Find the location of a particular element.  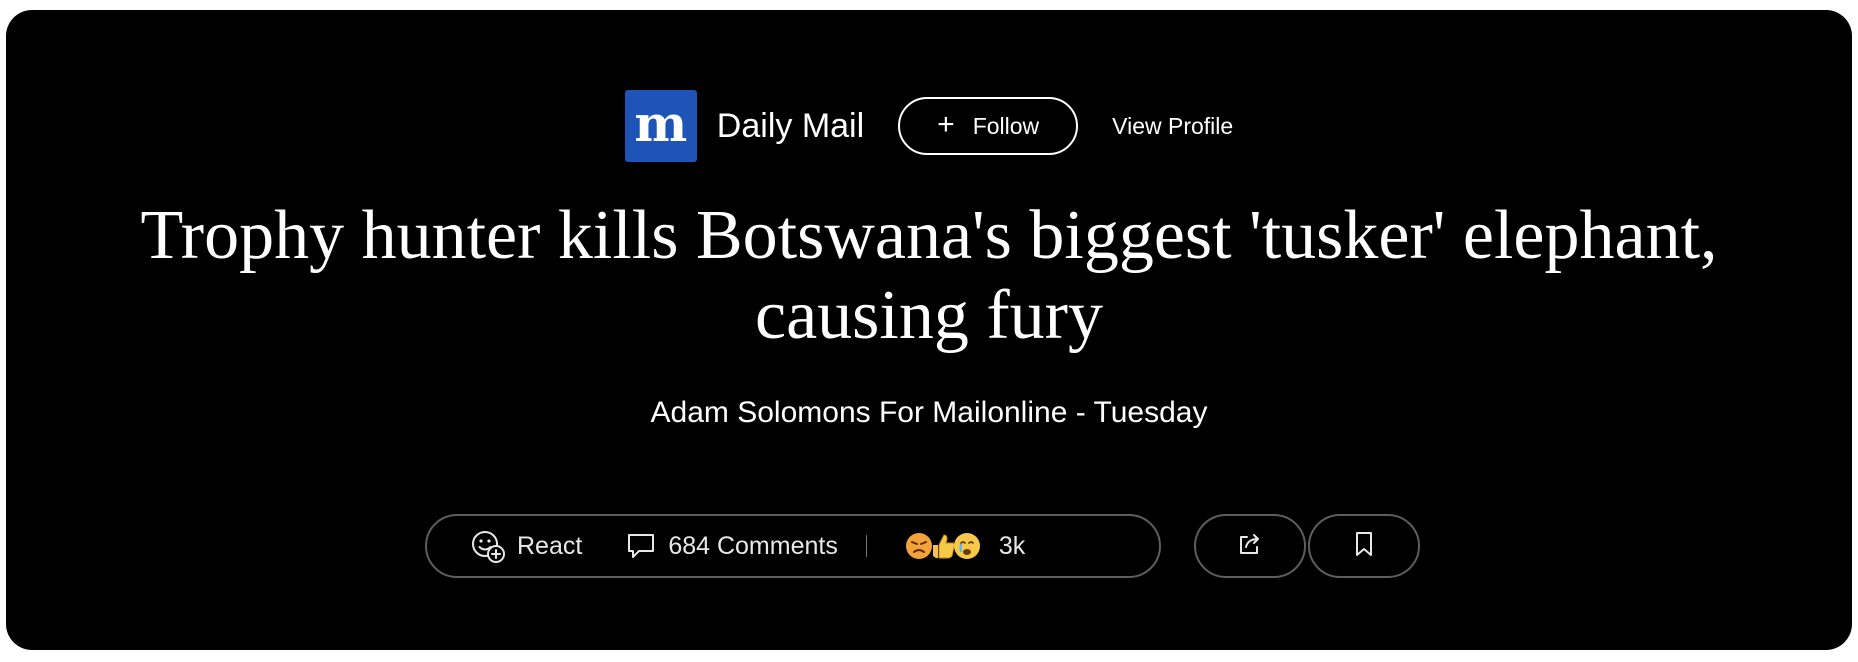

react-label: React is located at coordinates (550, 545).